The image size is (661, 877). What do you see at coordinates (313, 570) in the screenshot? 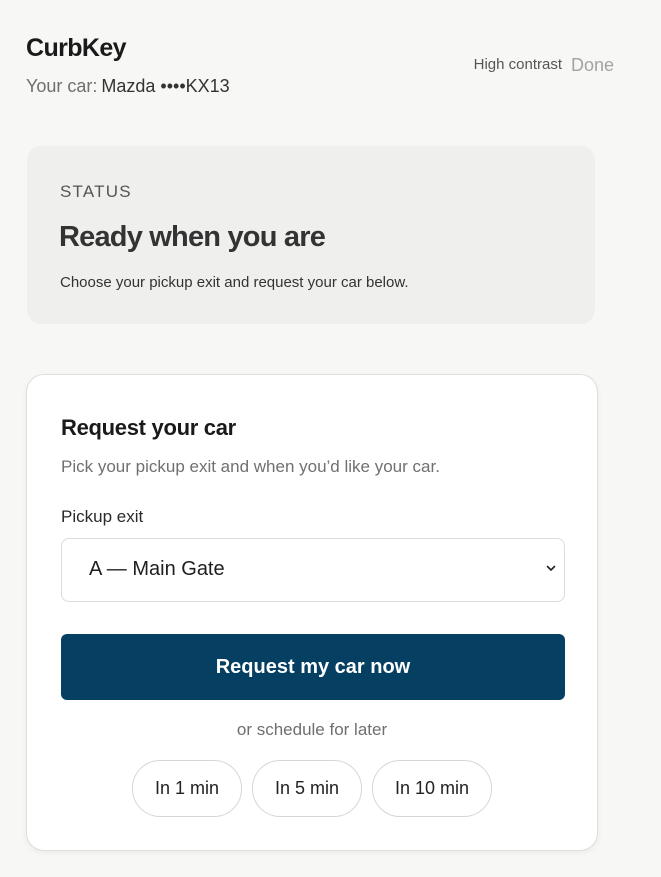
I see `pickup-exit-select: A — Main Gate` at bounding box center [313, 570].